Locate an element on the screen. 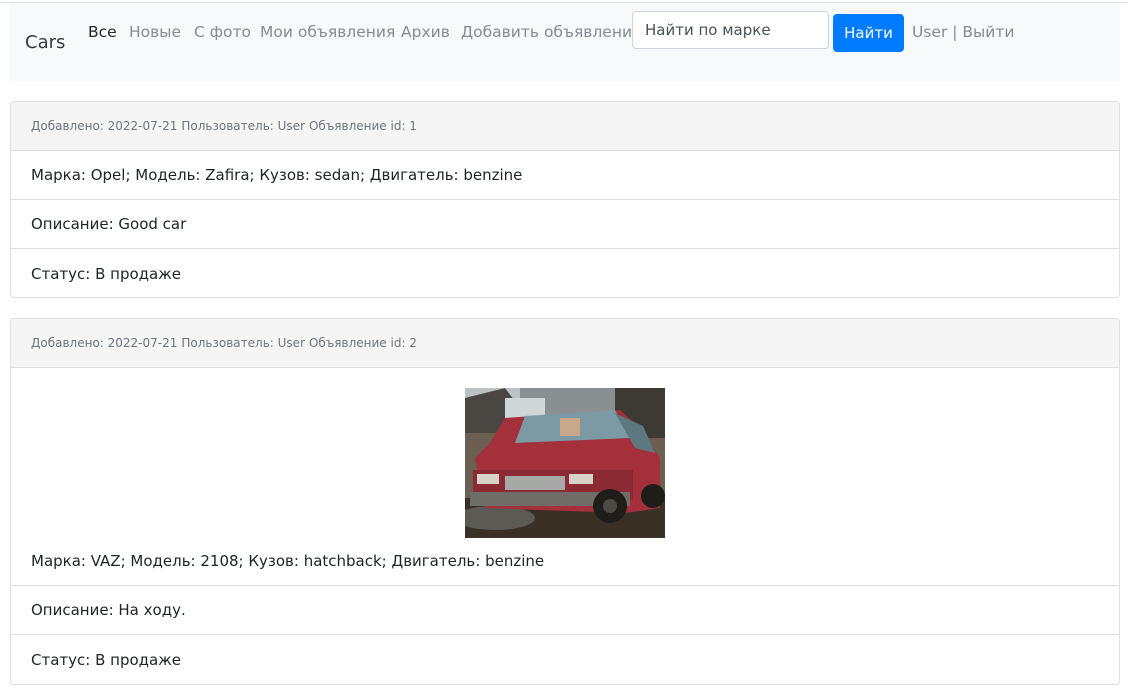  logout-link: Выйти is located at coordinates (988, 32).